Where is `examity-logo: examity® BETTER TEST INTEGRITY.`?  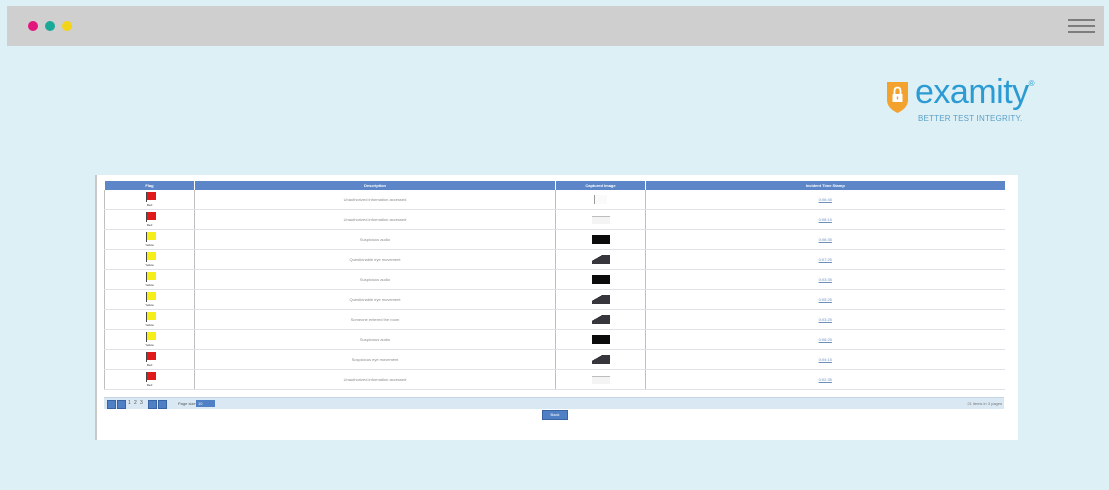 examity-logo: examity® BETTER TEST INTEGRITY. is located at coordinates (970, 98).